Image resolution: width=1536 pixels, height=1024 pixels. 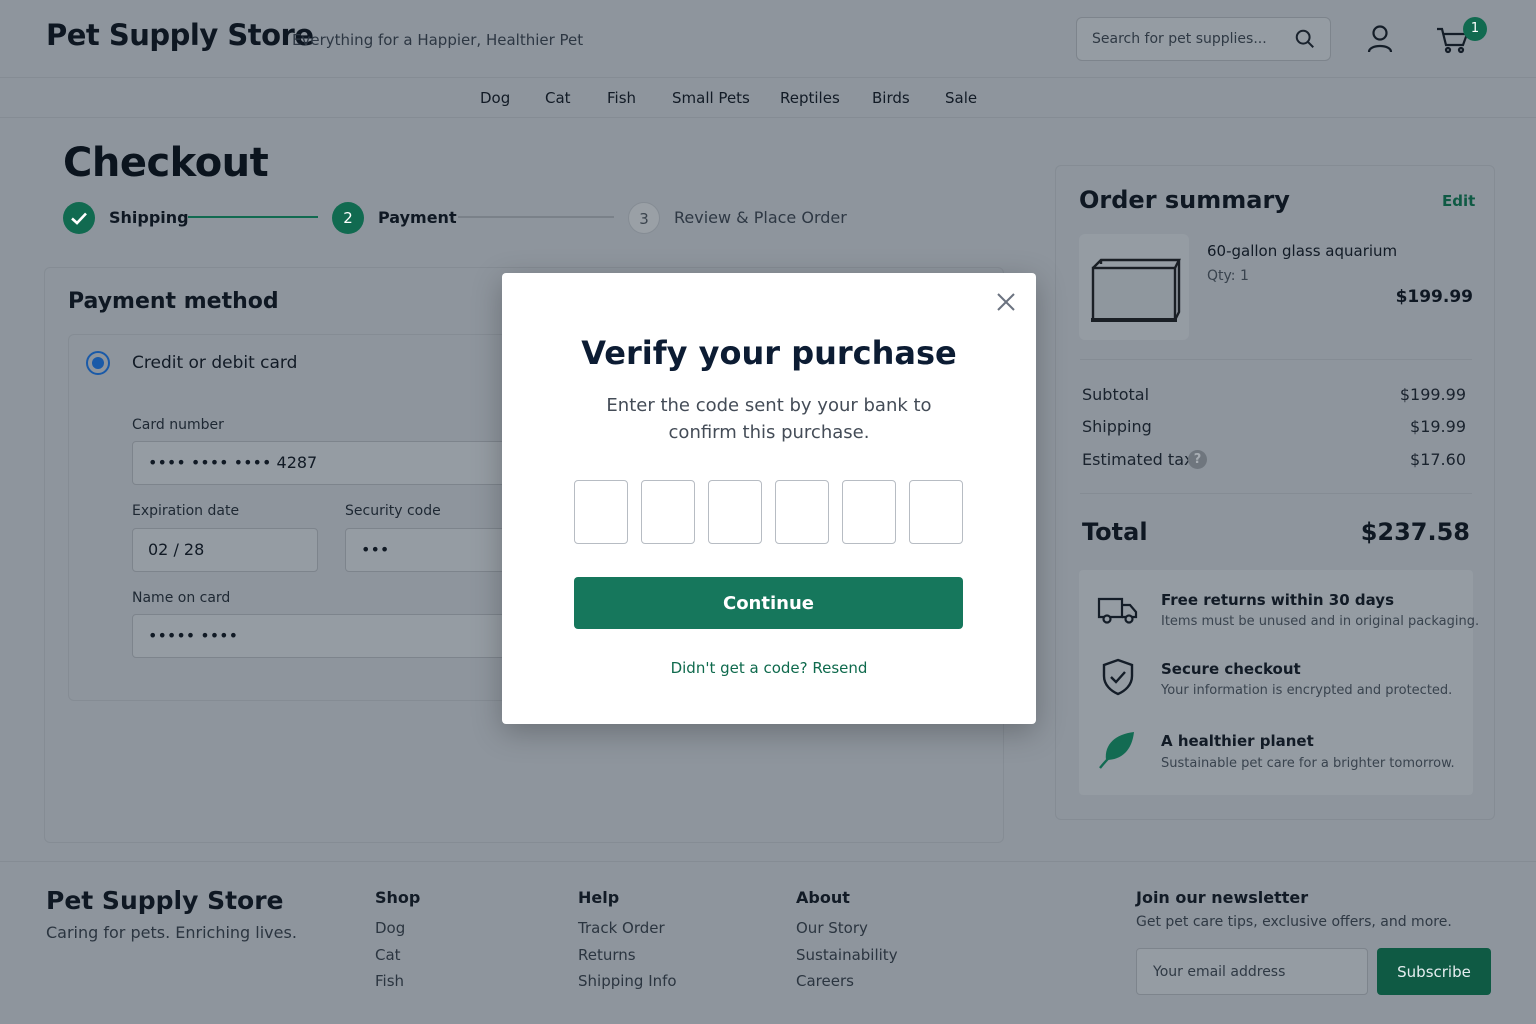 I want to click on nav-item-cat: Cat, so click(x=558, y=98).